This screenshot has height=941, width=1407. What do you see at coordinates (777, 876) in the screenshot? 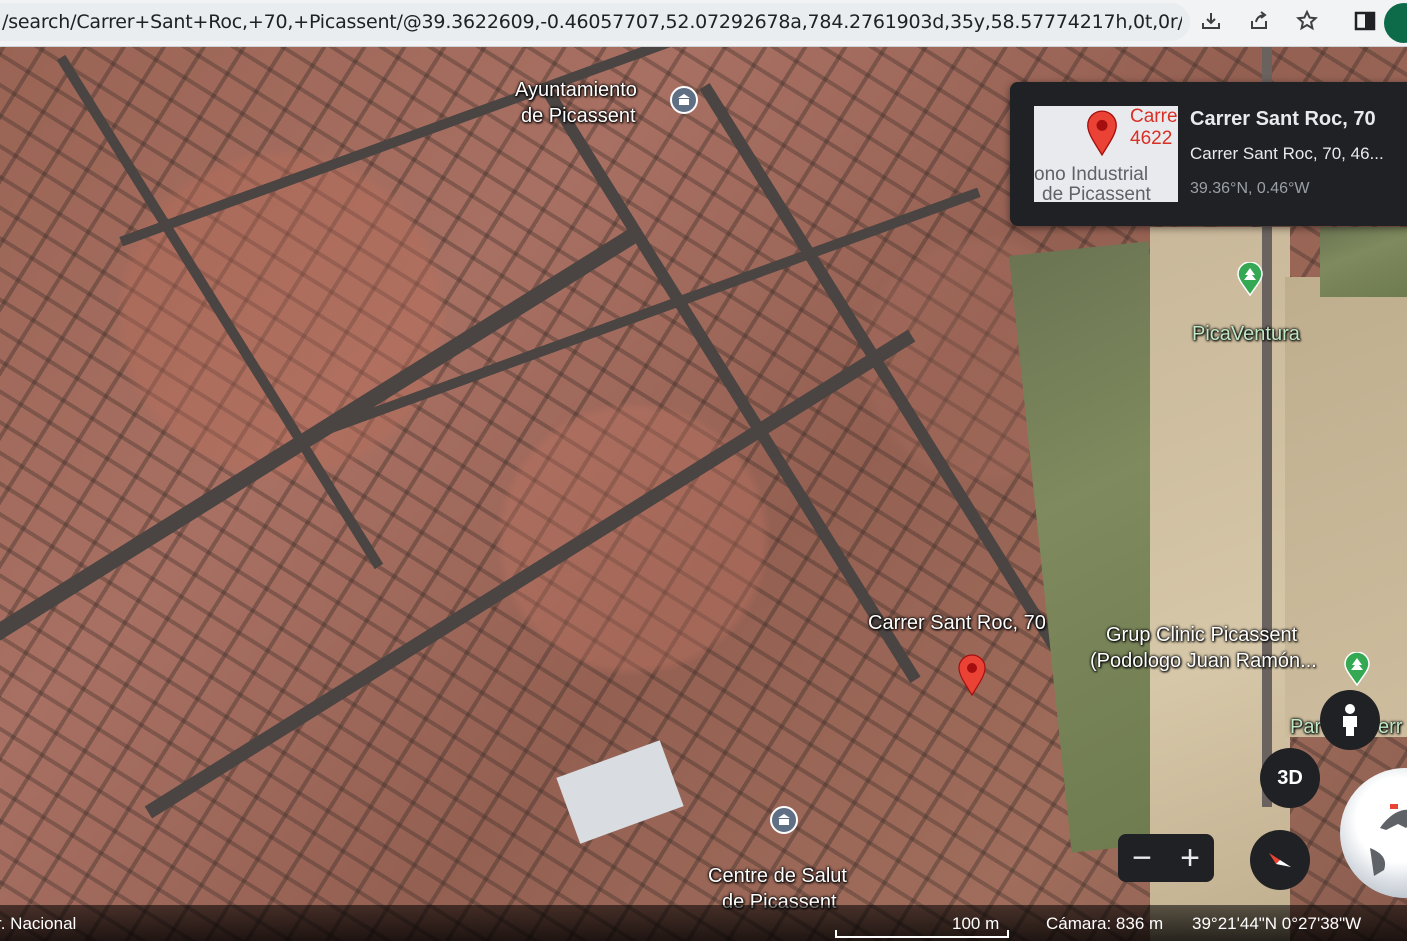
I see `label-line: Centre de Salut` at bounding box center [777, 876].